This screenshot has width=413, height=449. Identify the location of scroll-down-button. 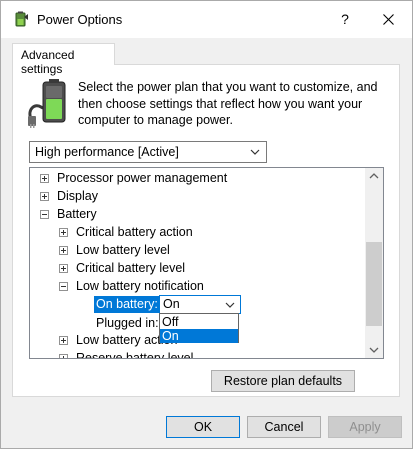
(374, 349).